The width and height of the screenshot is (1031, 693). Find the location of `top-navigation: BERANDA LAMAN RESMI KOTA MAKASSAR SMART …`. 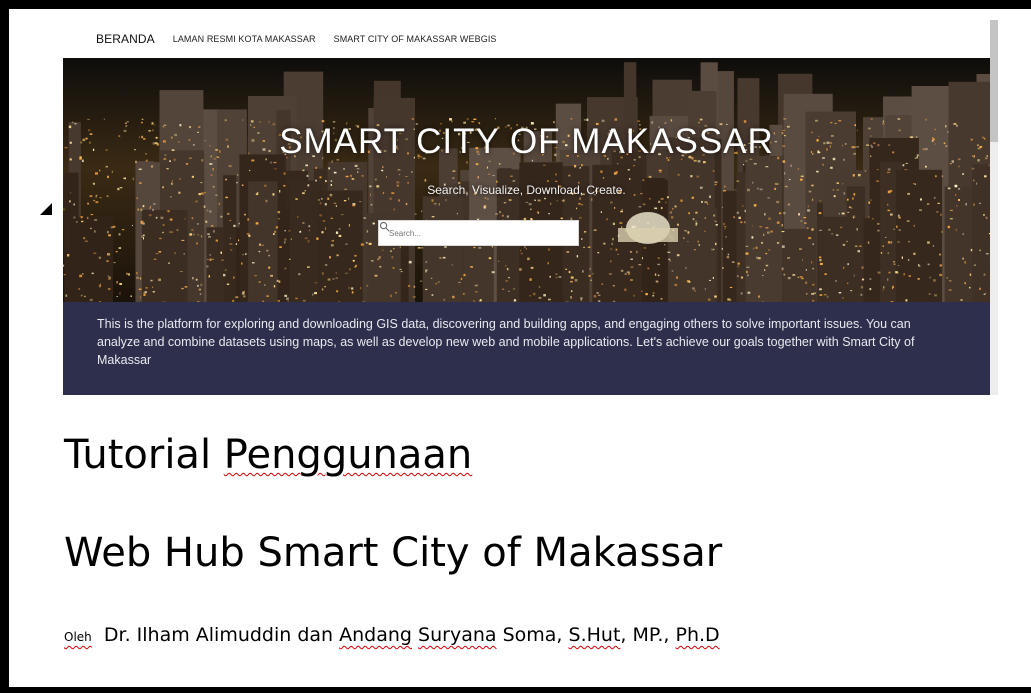

top-navigation: BERANDA LAMAN RESMI KOTA MAKASSAR SMART … is located at coordinates (296, 39).